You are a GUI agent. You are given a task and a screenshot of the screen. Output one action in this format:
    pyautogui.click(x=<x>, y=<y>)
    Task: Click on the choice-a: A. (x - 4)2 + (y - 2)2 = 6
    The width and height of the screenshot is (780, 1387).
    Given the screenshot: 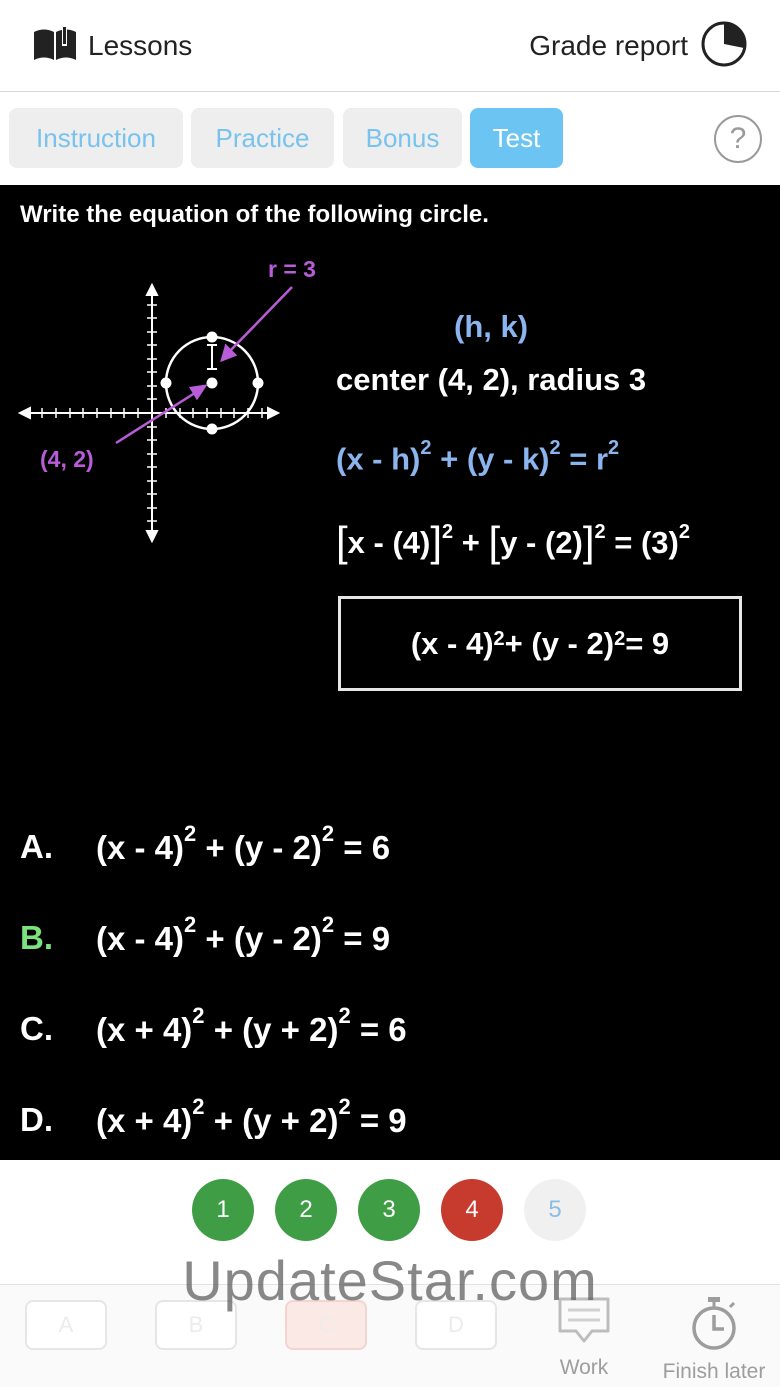 What is the action you would take?
    pyautogui.click(x=205, y=847)
    